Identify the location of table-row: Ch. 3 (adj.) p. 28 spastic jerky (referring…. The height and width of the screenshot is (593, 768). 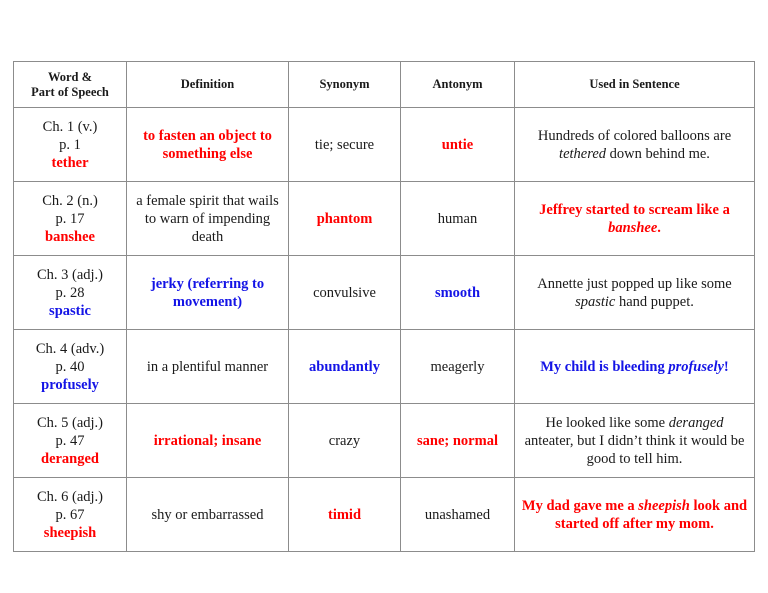
(384, 292).